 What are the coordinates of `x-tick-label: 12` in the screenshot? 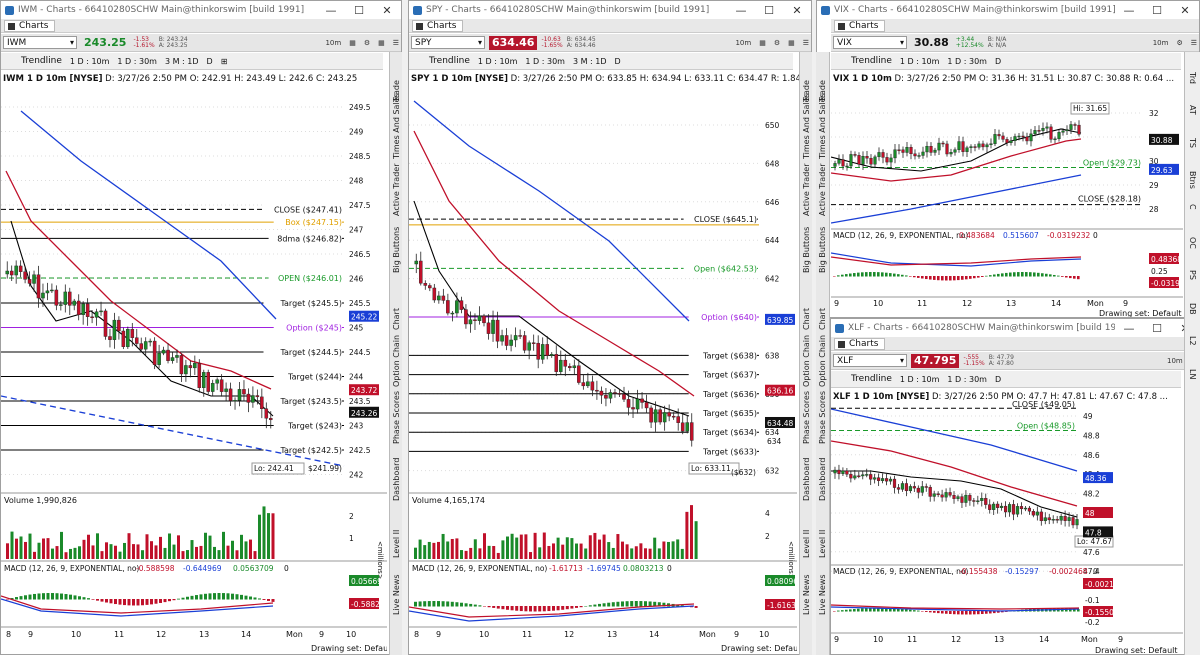 It's located at (956, 639).